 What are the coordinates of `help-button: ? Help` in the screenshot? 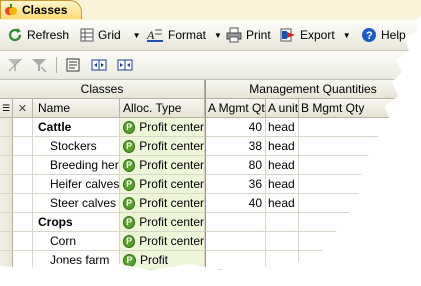 It's located at (383, 35).